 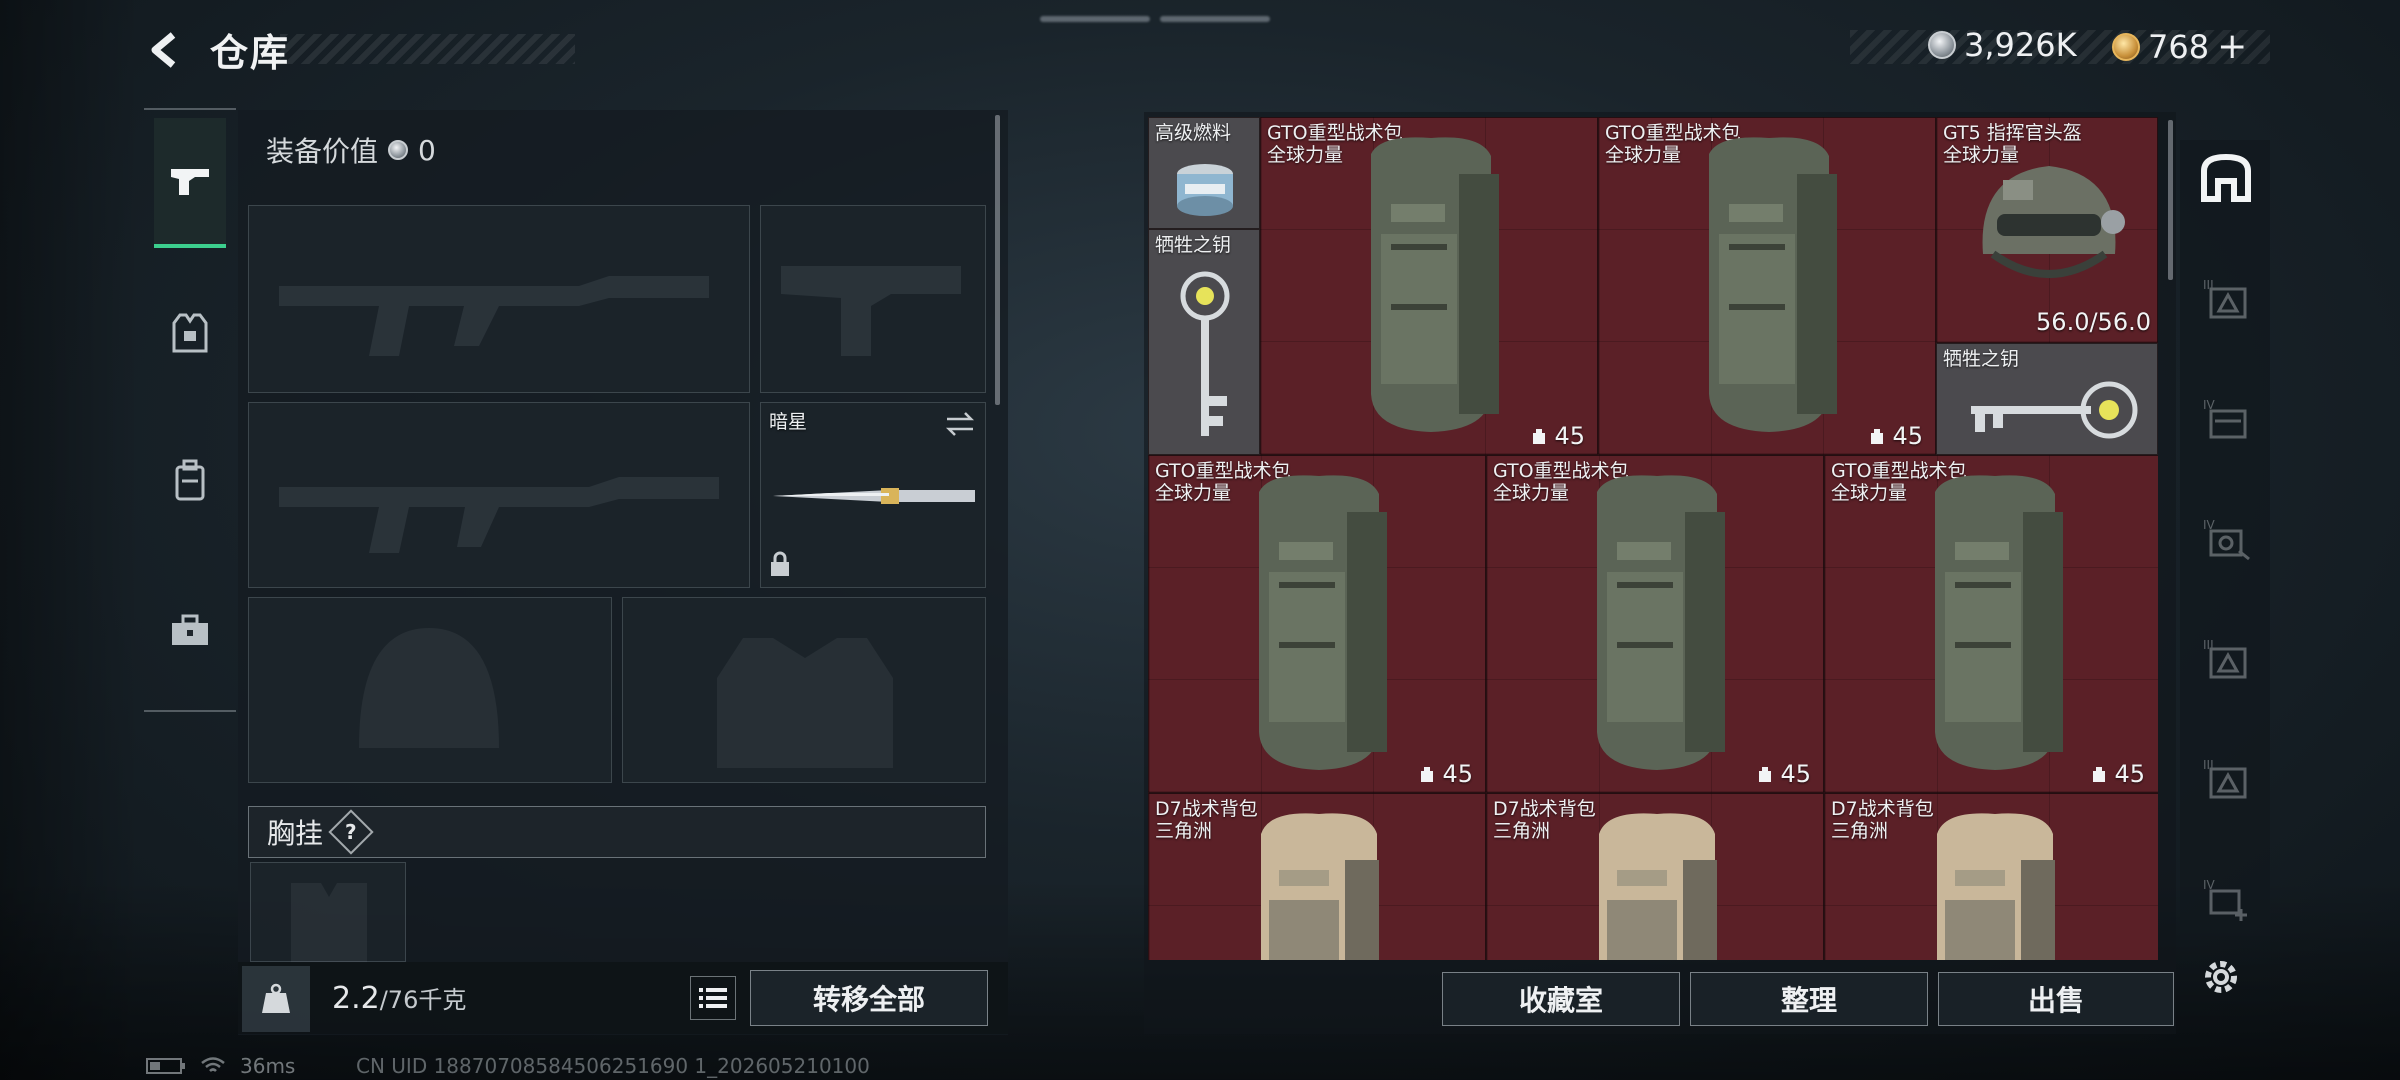 I want to click on organize-button: 整理, so click(x=1809, y=999).